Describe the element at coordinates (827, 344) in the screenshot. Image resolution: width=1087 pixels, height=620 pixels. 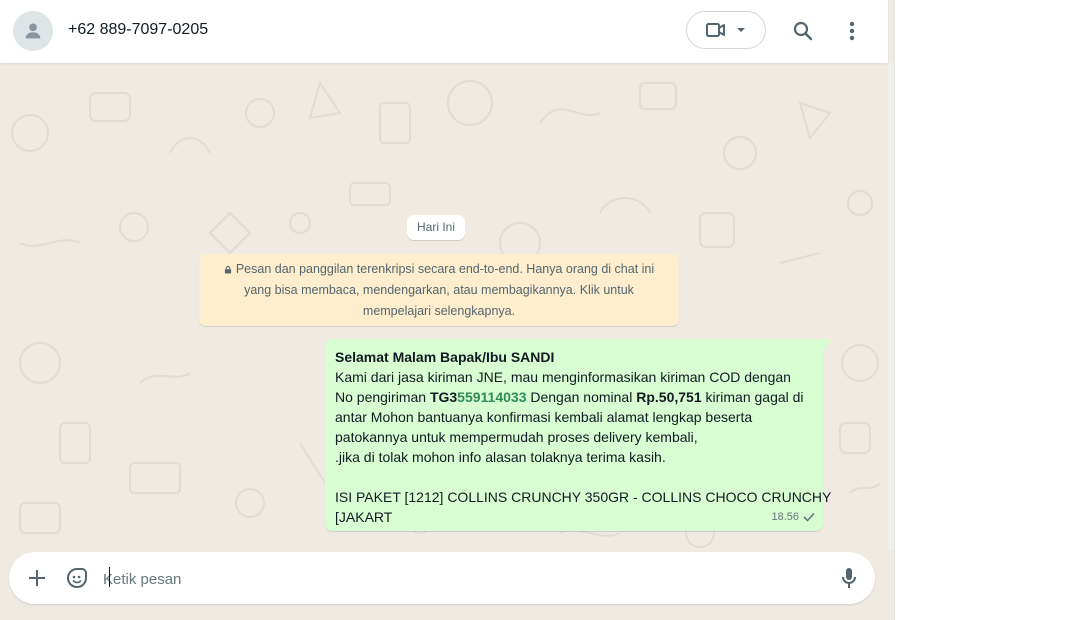
I see `bubble-tail` at that location.